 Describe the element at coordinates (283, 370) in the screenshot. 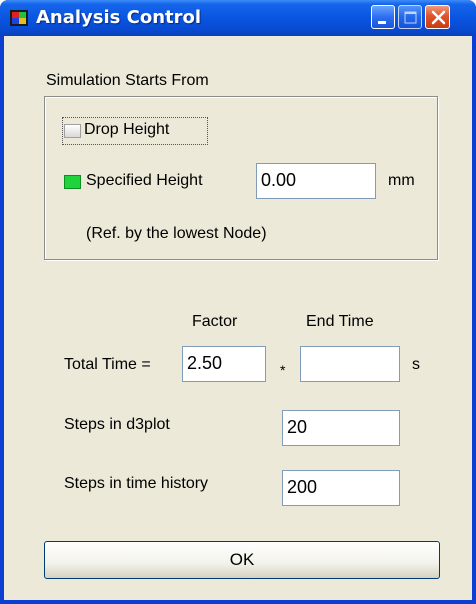

I see `multiply-sign: *` at that location.